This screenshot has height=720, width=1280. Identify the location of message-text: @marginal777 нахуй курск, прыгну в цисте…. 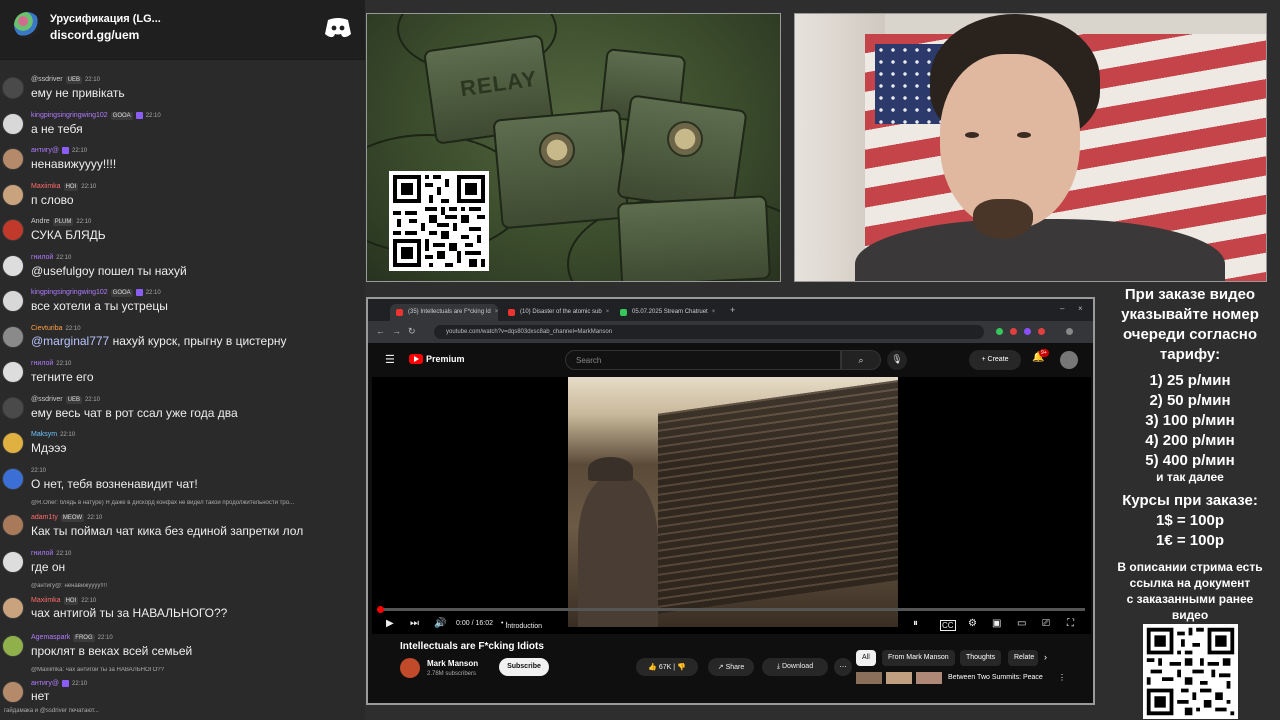
(159, 341).